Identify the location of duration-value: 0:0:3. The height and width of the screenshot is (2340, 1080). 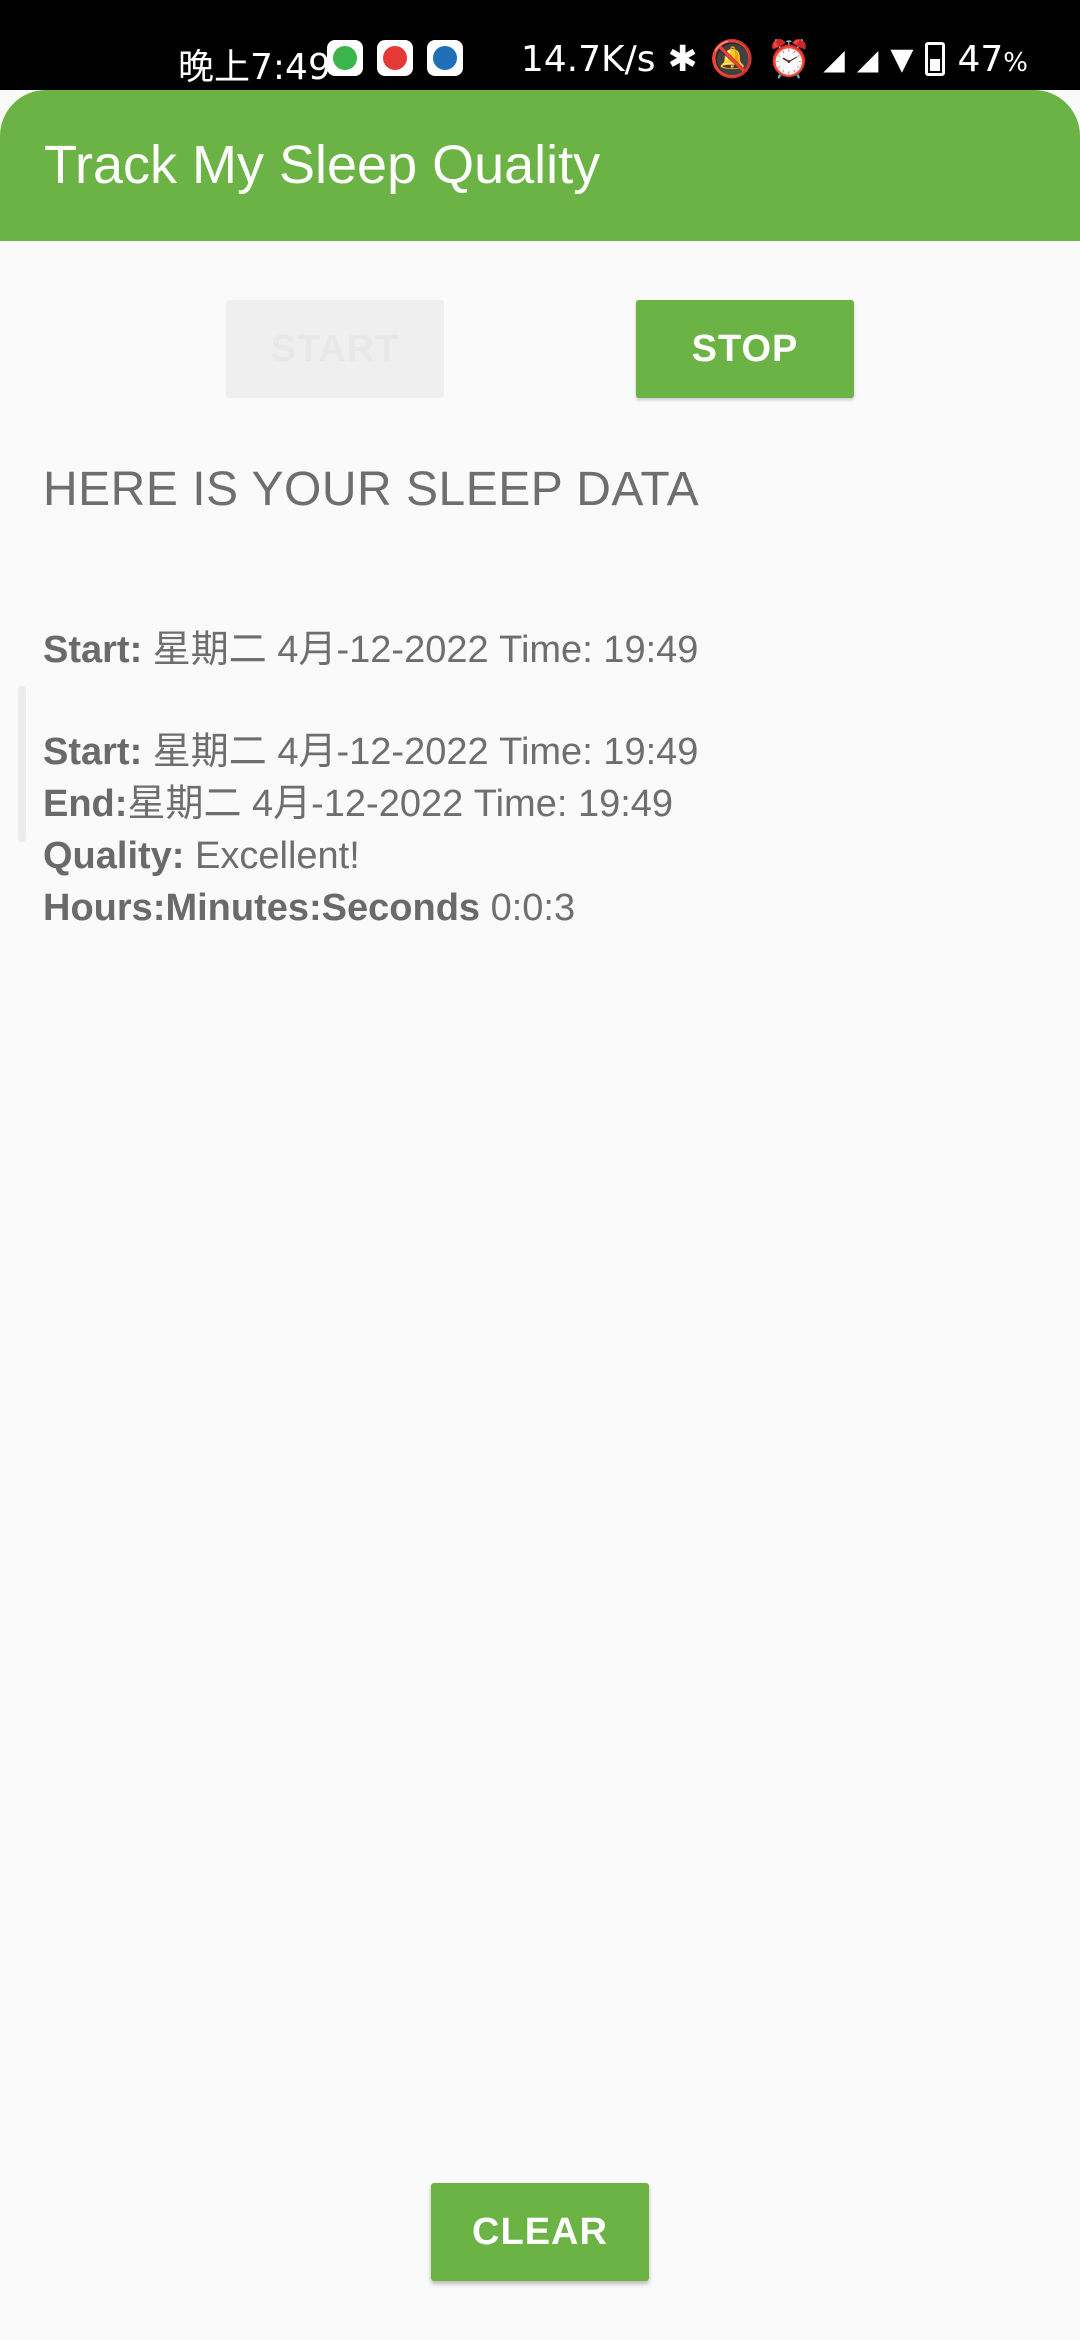
(533, 908).